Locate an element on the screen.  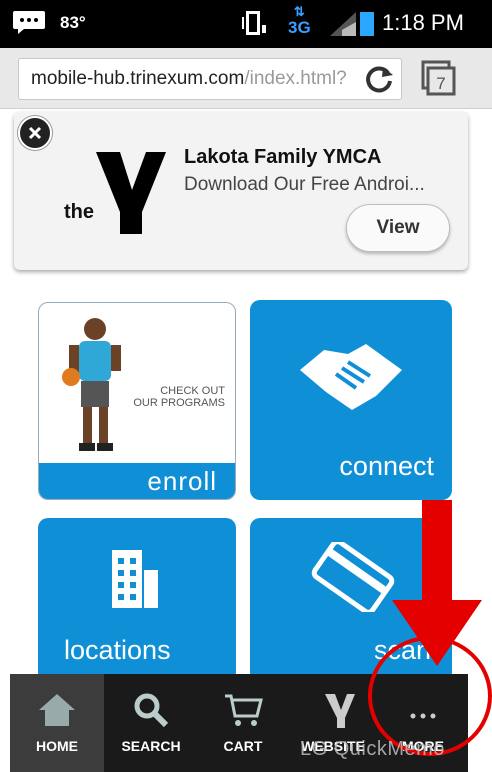
enroll-tile: CHECK OUT OUR PROGRAMS enroll is located at coordinates (137, 401).